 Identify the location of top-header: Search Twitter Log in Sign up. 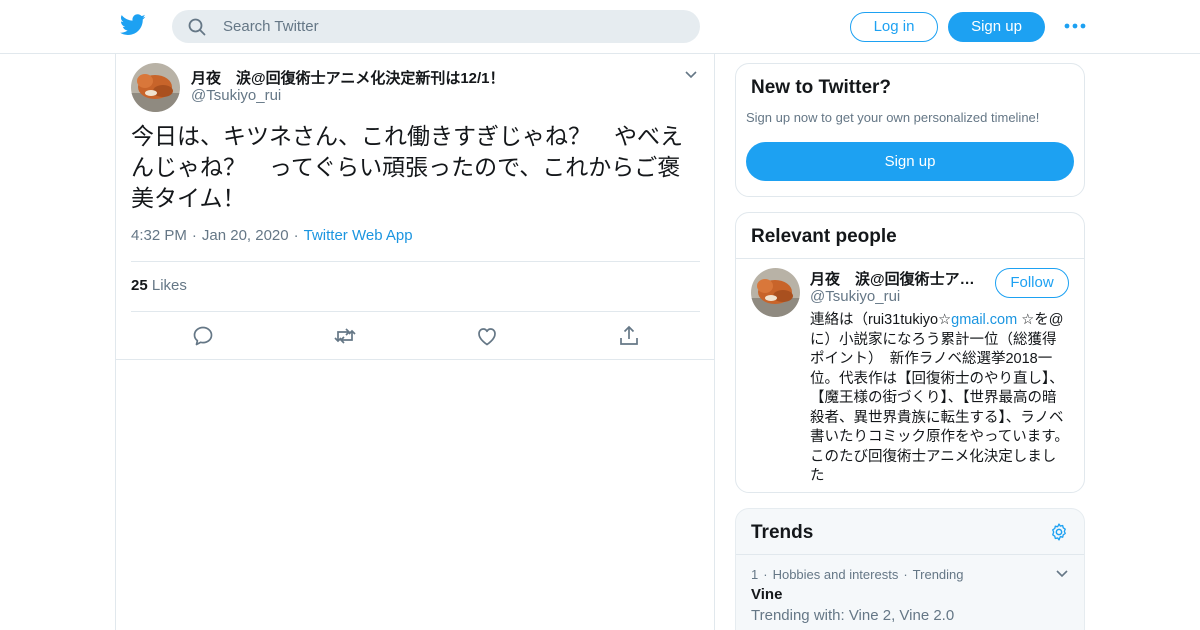
(600, 27).